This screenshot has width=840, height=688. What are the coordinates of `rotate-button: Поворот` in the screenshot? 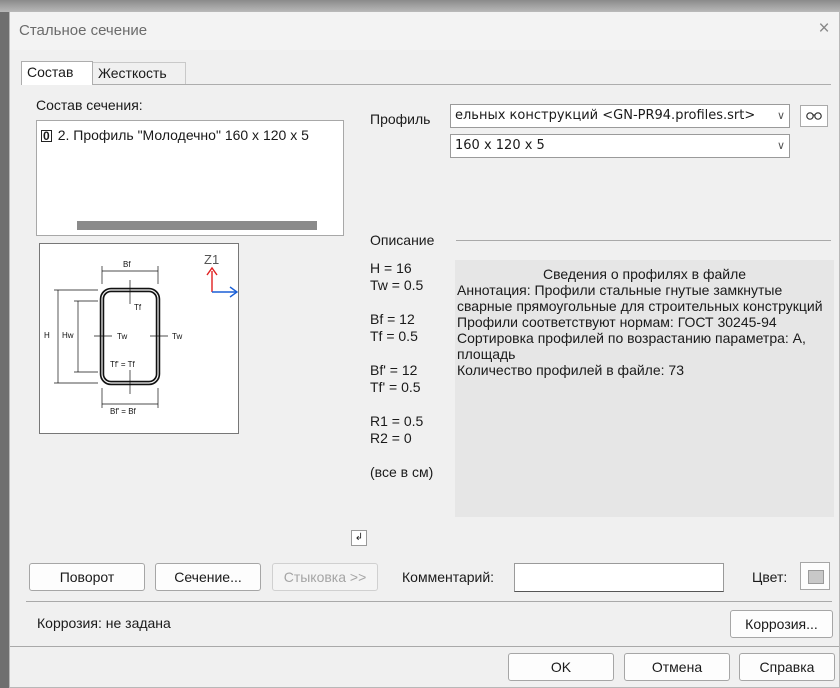 It's located at (87, 577).